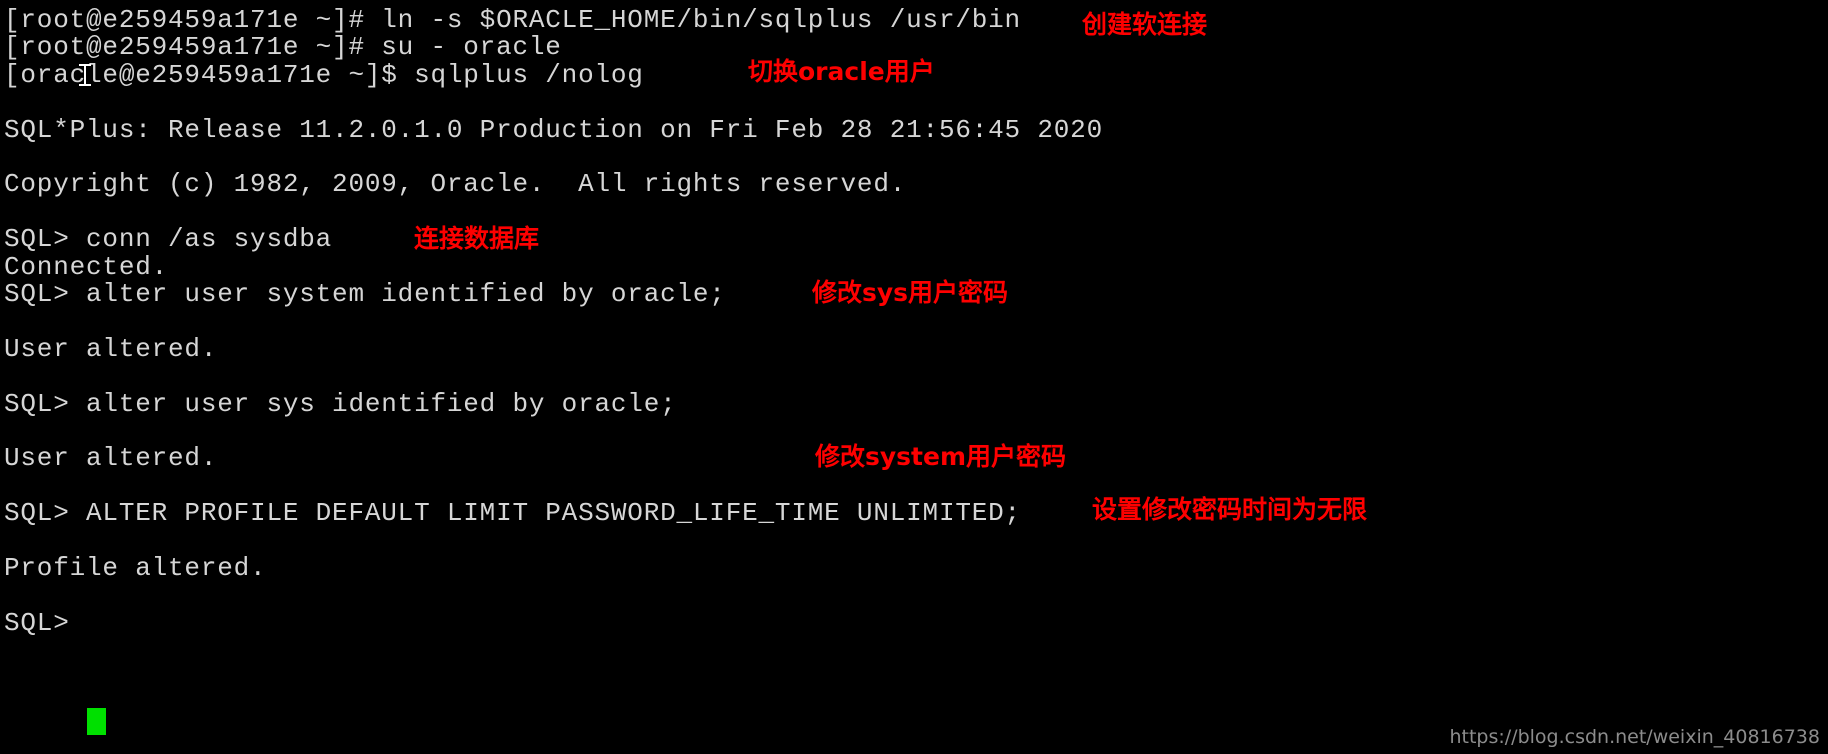  Describe the element at coordinates (45, 622) in the screenshot. I see `terminal-line: SQL>` at that location.